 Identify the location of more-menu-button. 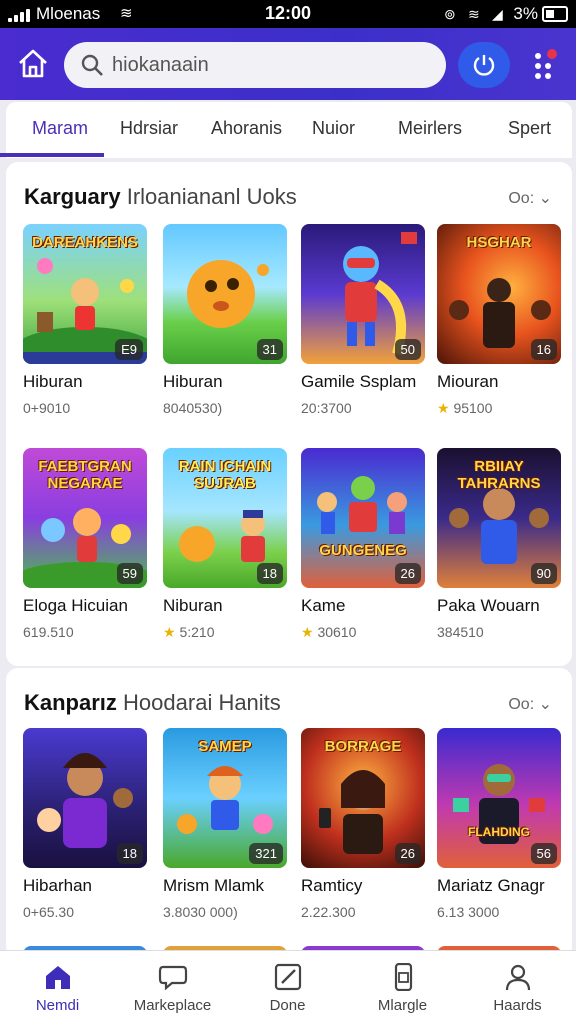
(546, 66).